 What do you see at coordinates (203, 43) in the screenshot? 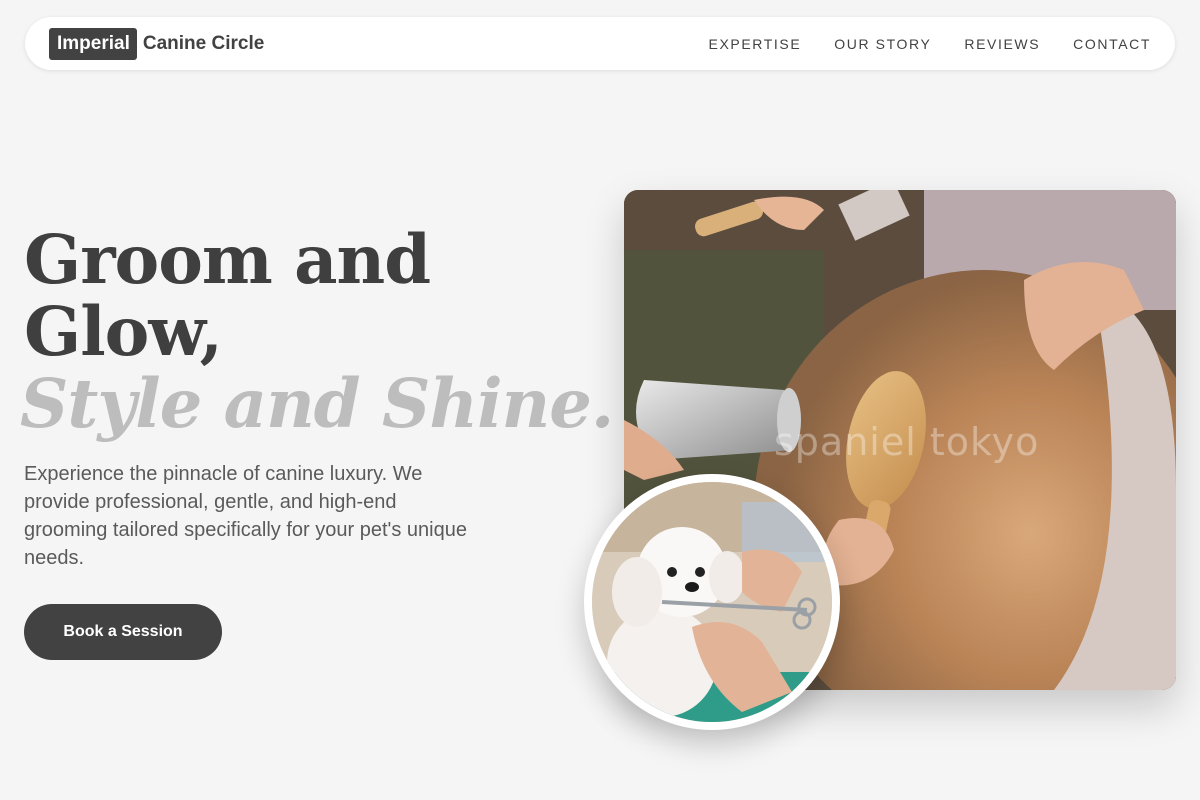
I see `brand-name: Canine Circle` at bounding box center [203, 43].